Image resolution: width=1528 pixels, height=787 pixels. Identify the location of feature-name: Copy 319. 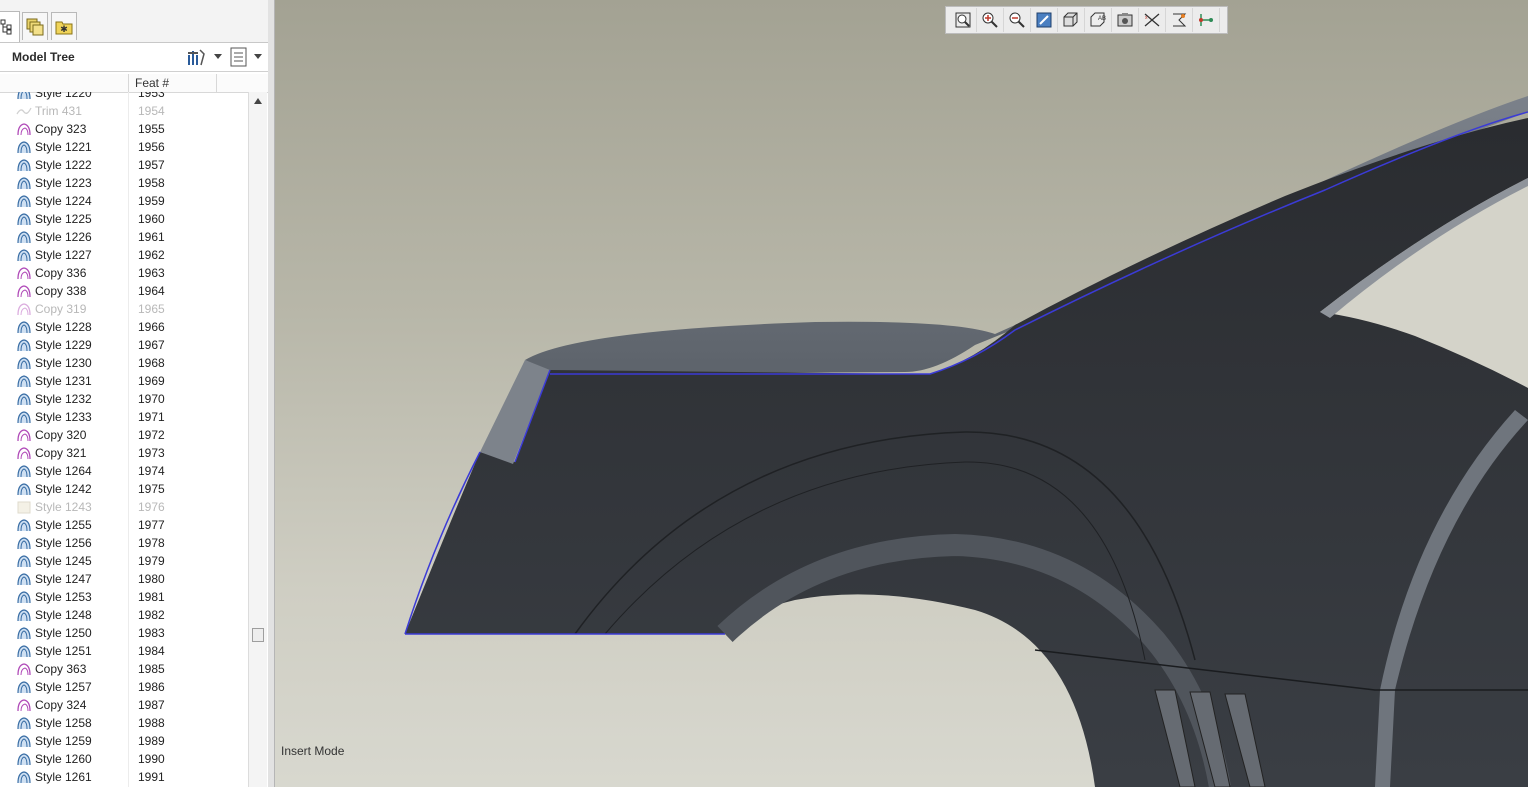
(61, 309).